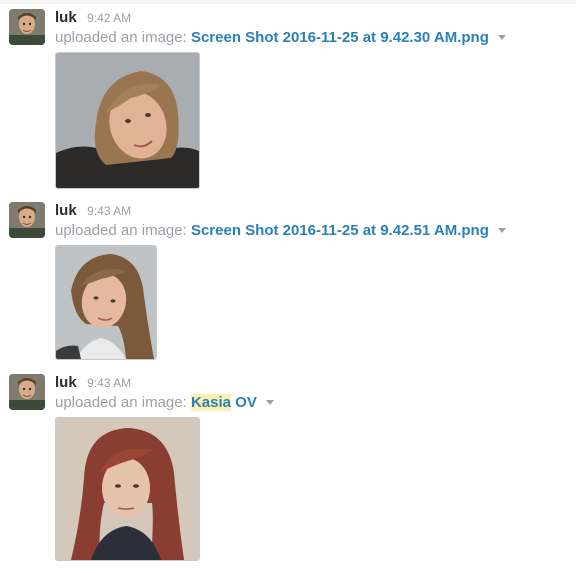 The width and height of the screenshot is (576, 573). I want to click on file-link: Screen Shot 2016-11-25 at 9.42.30 AM.png, so click(340, 37).